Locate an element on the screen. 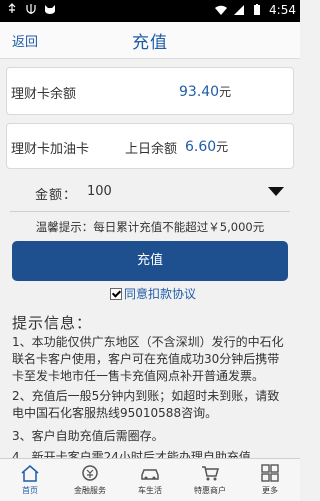 The height and width of the screenshot is (501, 320). car-icon is located at coordinates (150, 474).